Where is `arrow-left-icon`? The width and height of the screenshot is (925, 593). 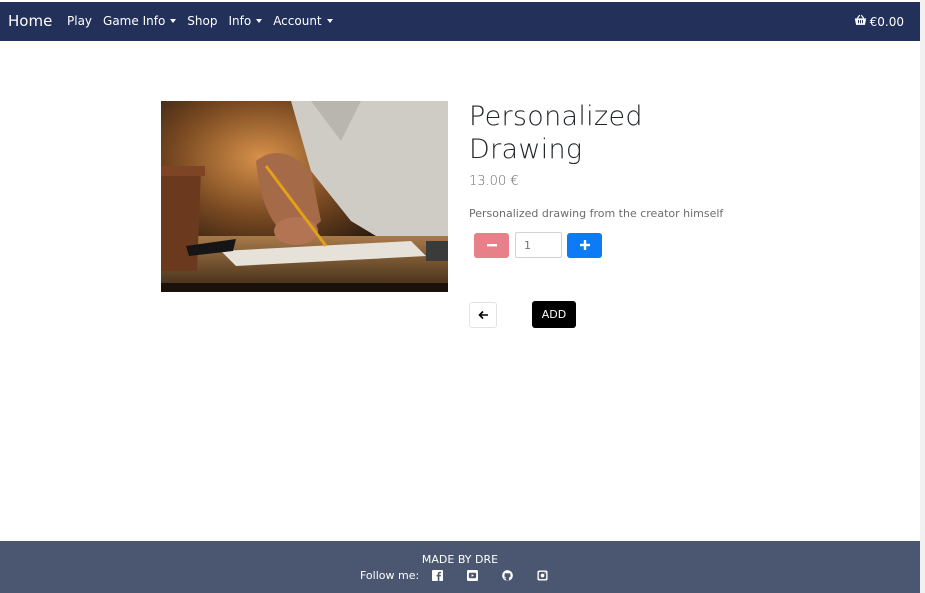 arrow-left-icon is located at coordinates (482, 315).